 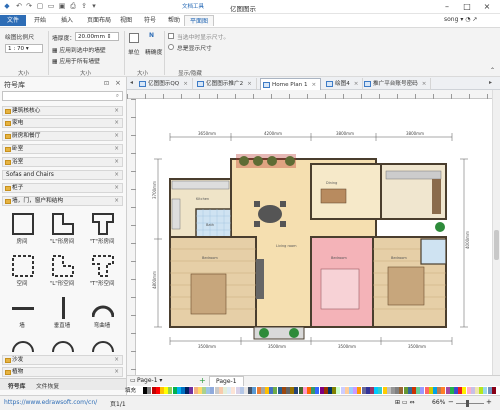 What do you see at coordinates (24, 48) in the screenshot?
I see `scale-select: 1 : 70 ▾` at bounding box center [24, 48].